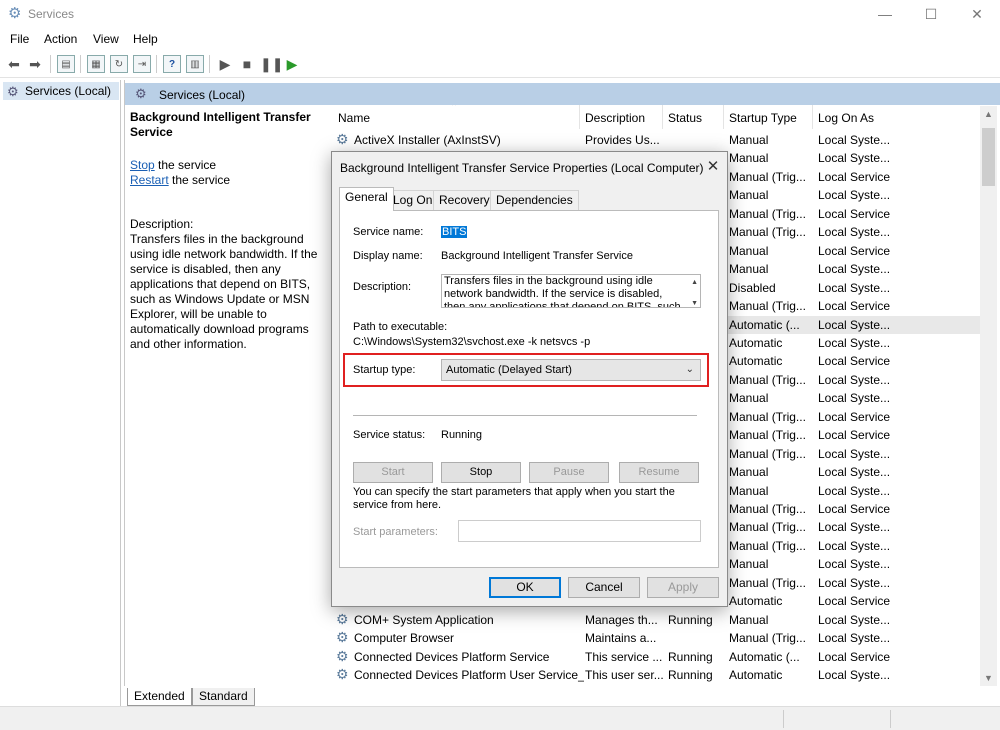 The height and width of the screenshot is (730, 1000). I want to click on stop-button: Stop, so click(481, 472).